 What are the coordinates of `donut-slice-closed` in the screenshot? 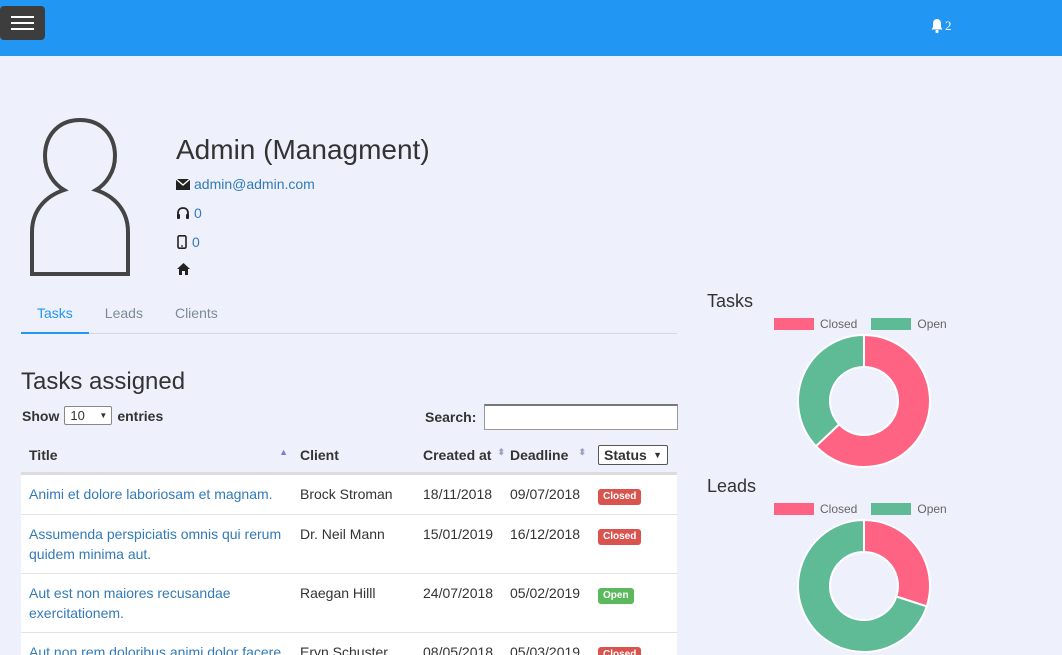 It's located at (897, 563).